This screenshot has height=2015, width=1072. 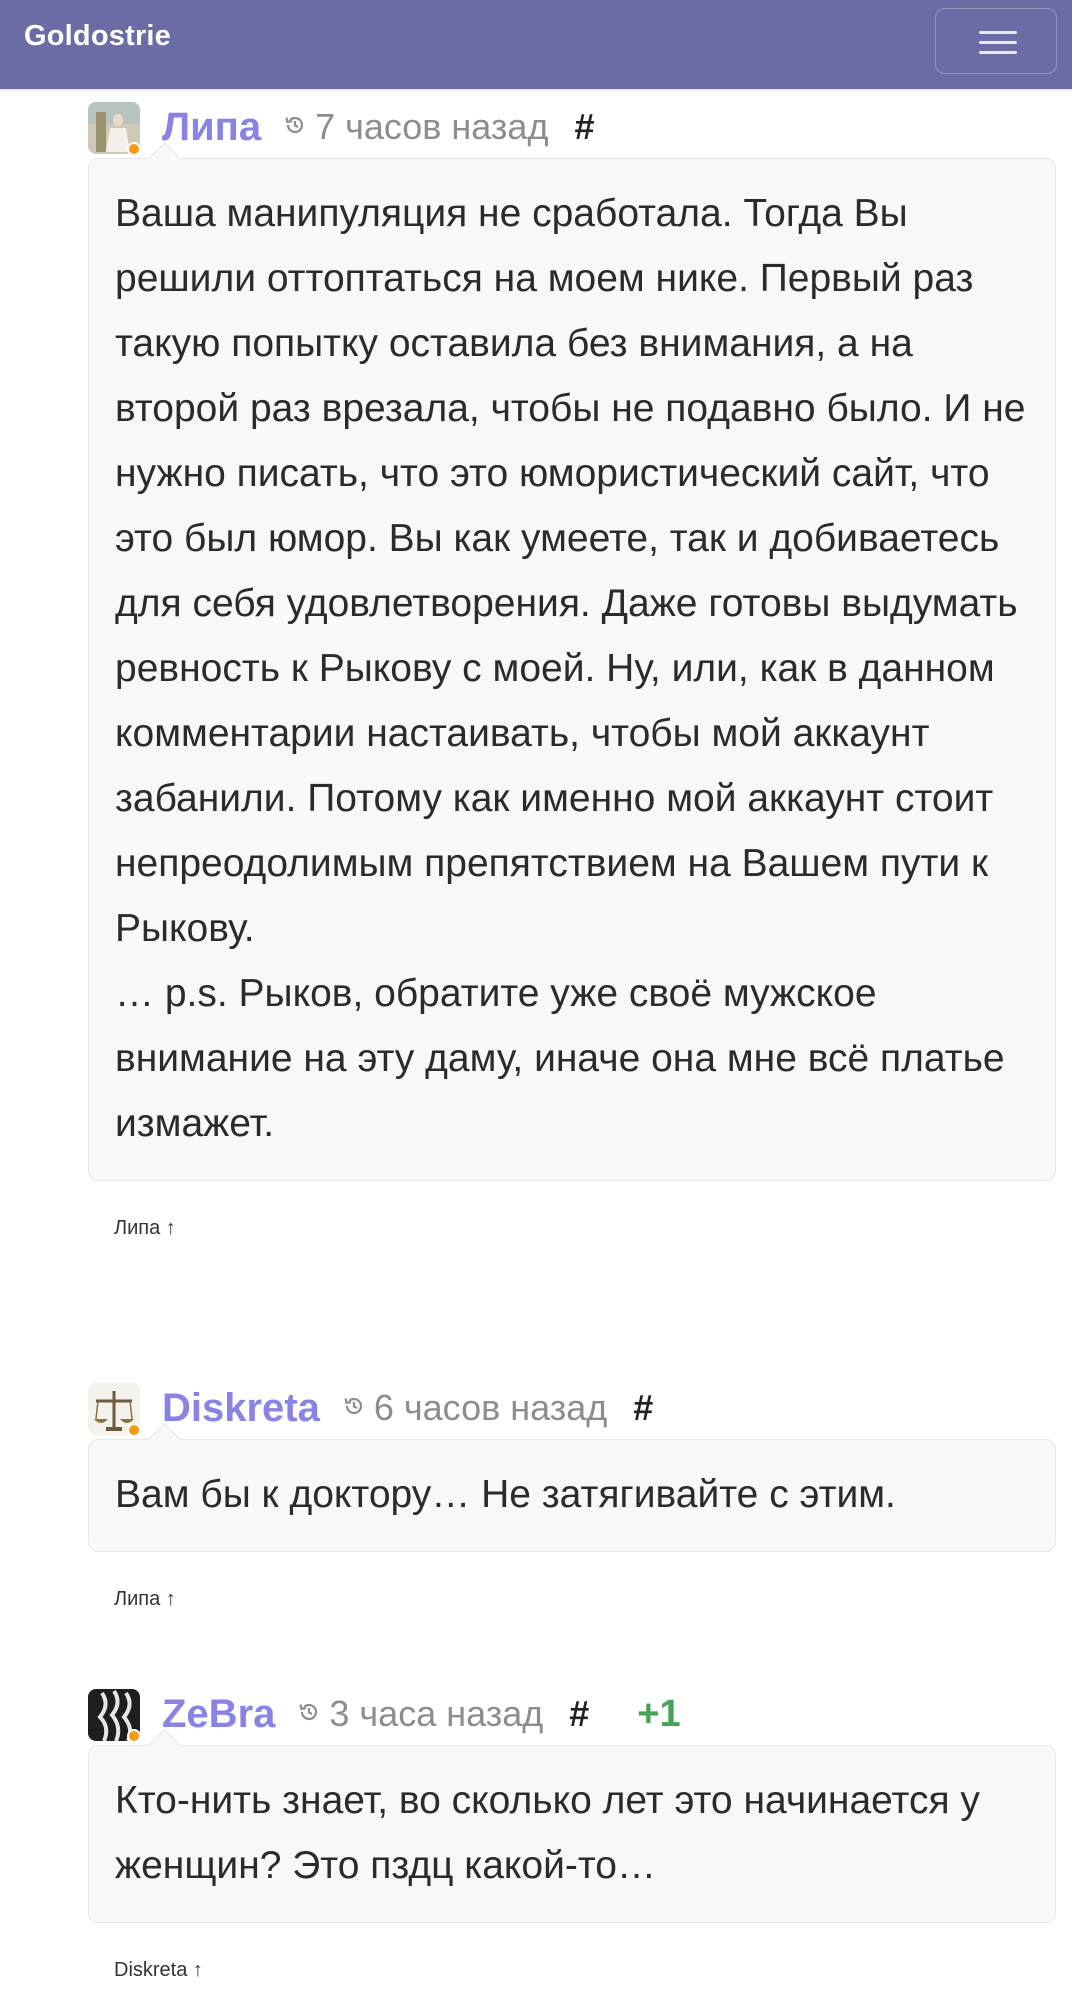 I want to click on comment-header: Diskreta 6 часов назад #, so click(x=572, y=1404).